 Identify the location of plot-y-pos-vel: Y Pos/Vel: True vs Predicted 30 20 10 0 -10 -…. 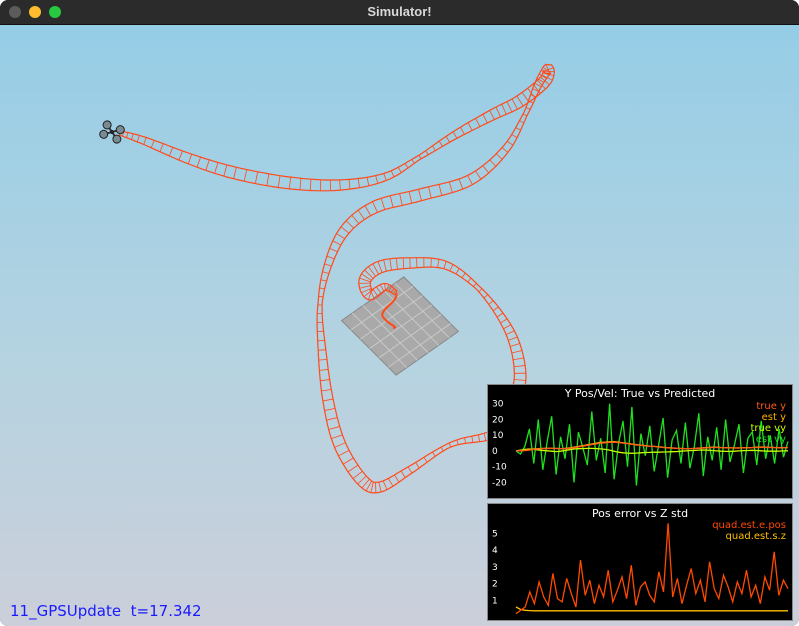
(640, 441).